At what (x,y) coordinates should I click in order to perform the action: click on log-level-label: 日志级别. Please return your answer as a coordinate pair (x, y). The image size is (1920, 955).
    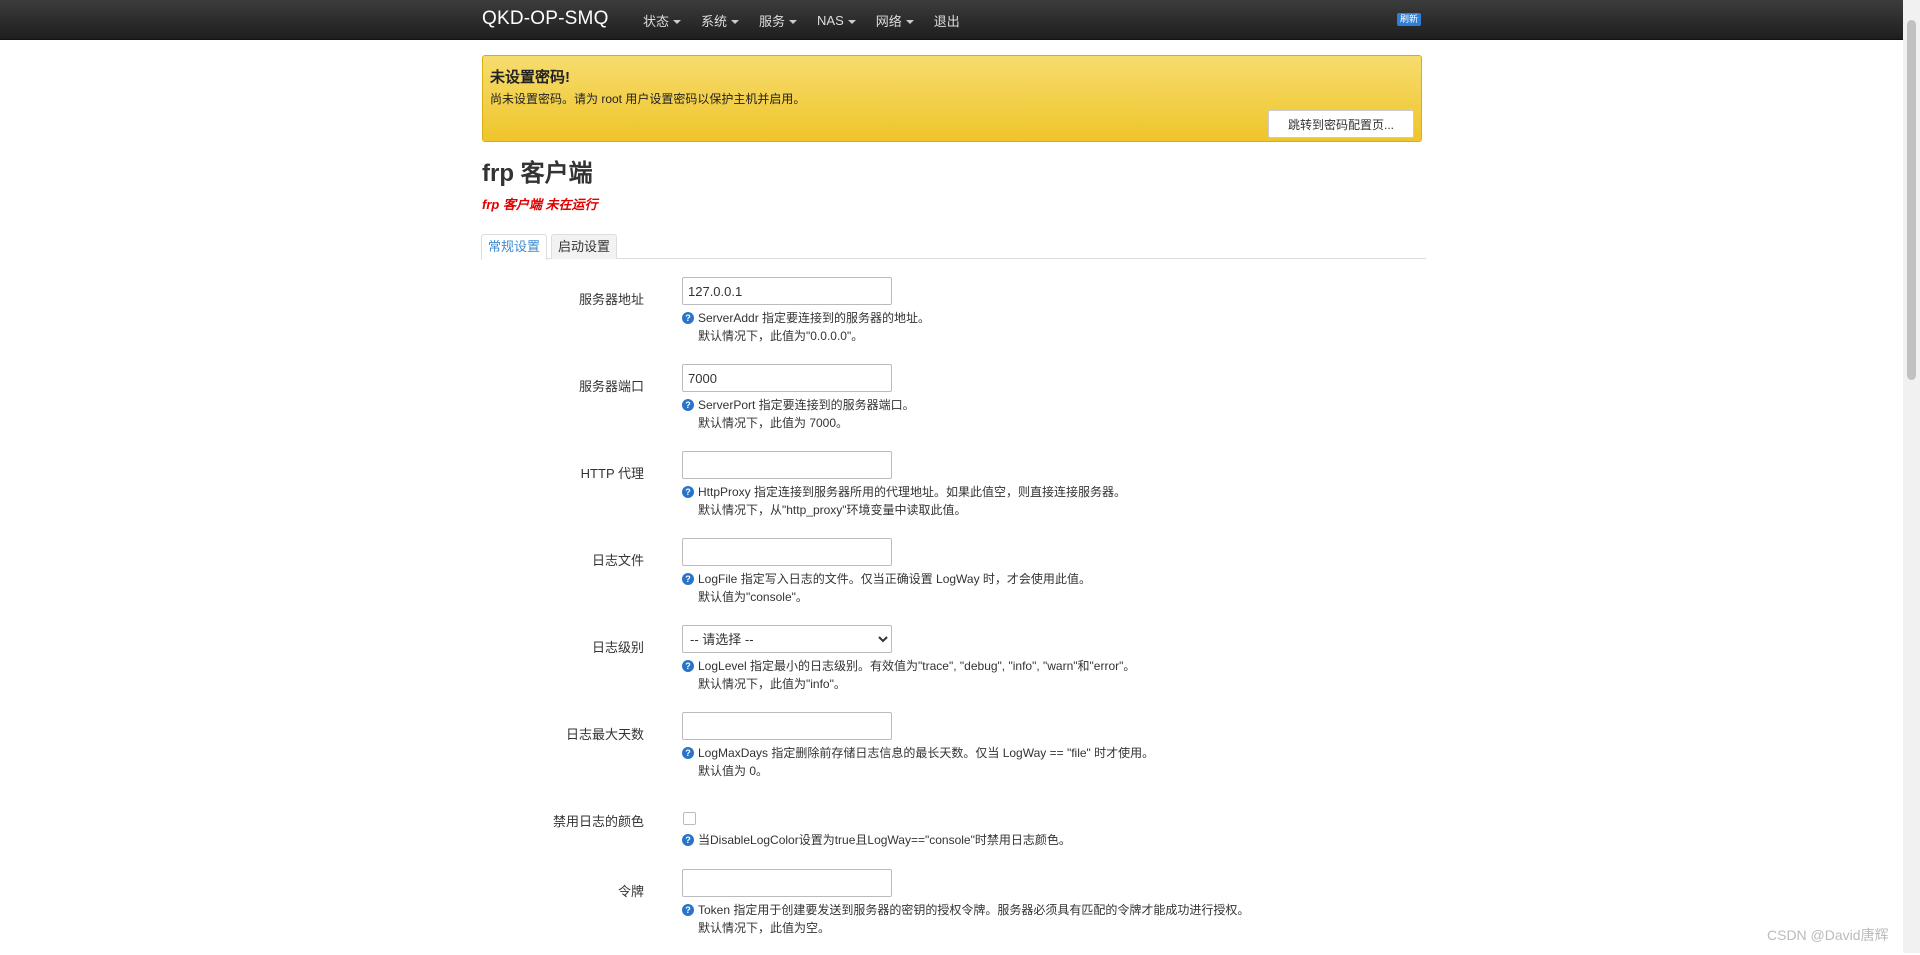
    Looking at the image, I should click on (617, 647).